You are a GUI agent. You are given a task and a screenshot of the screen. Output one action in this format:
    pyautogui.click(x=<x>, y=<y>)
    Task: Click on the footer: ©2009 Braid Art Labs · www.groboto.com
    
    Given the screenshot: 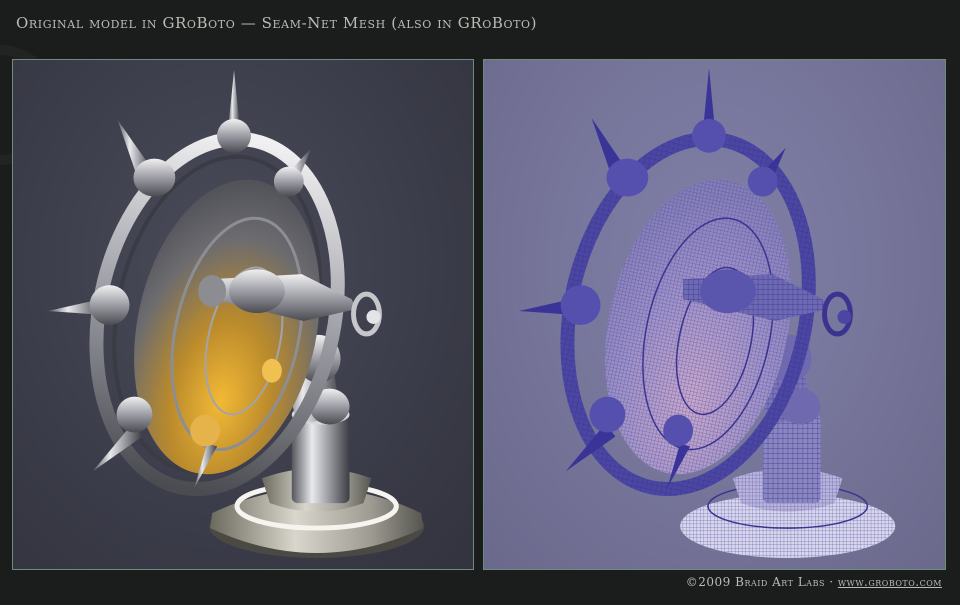 What is the action you would take?
    pyautogui.click(x=814, y=582)
    